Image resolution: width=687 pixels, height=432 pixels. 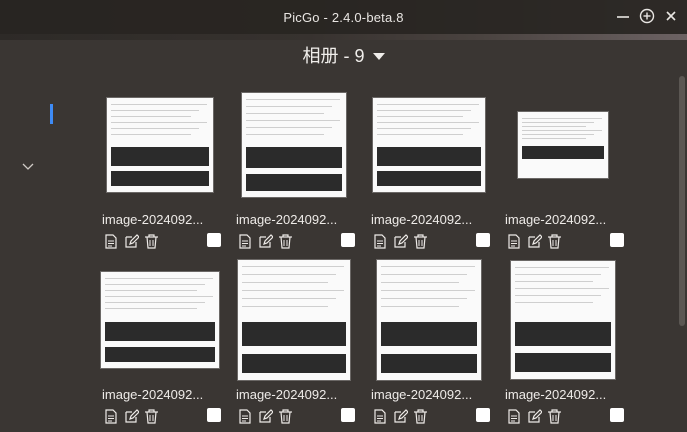 What do you see at coordinates (28, 167) in the screenshot?
I see `chevron-down-icon` at bounding box center [28, 167].